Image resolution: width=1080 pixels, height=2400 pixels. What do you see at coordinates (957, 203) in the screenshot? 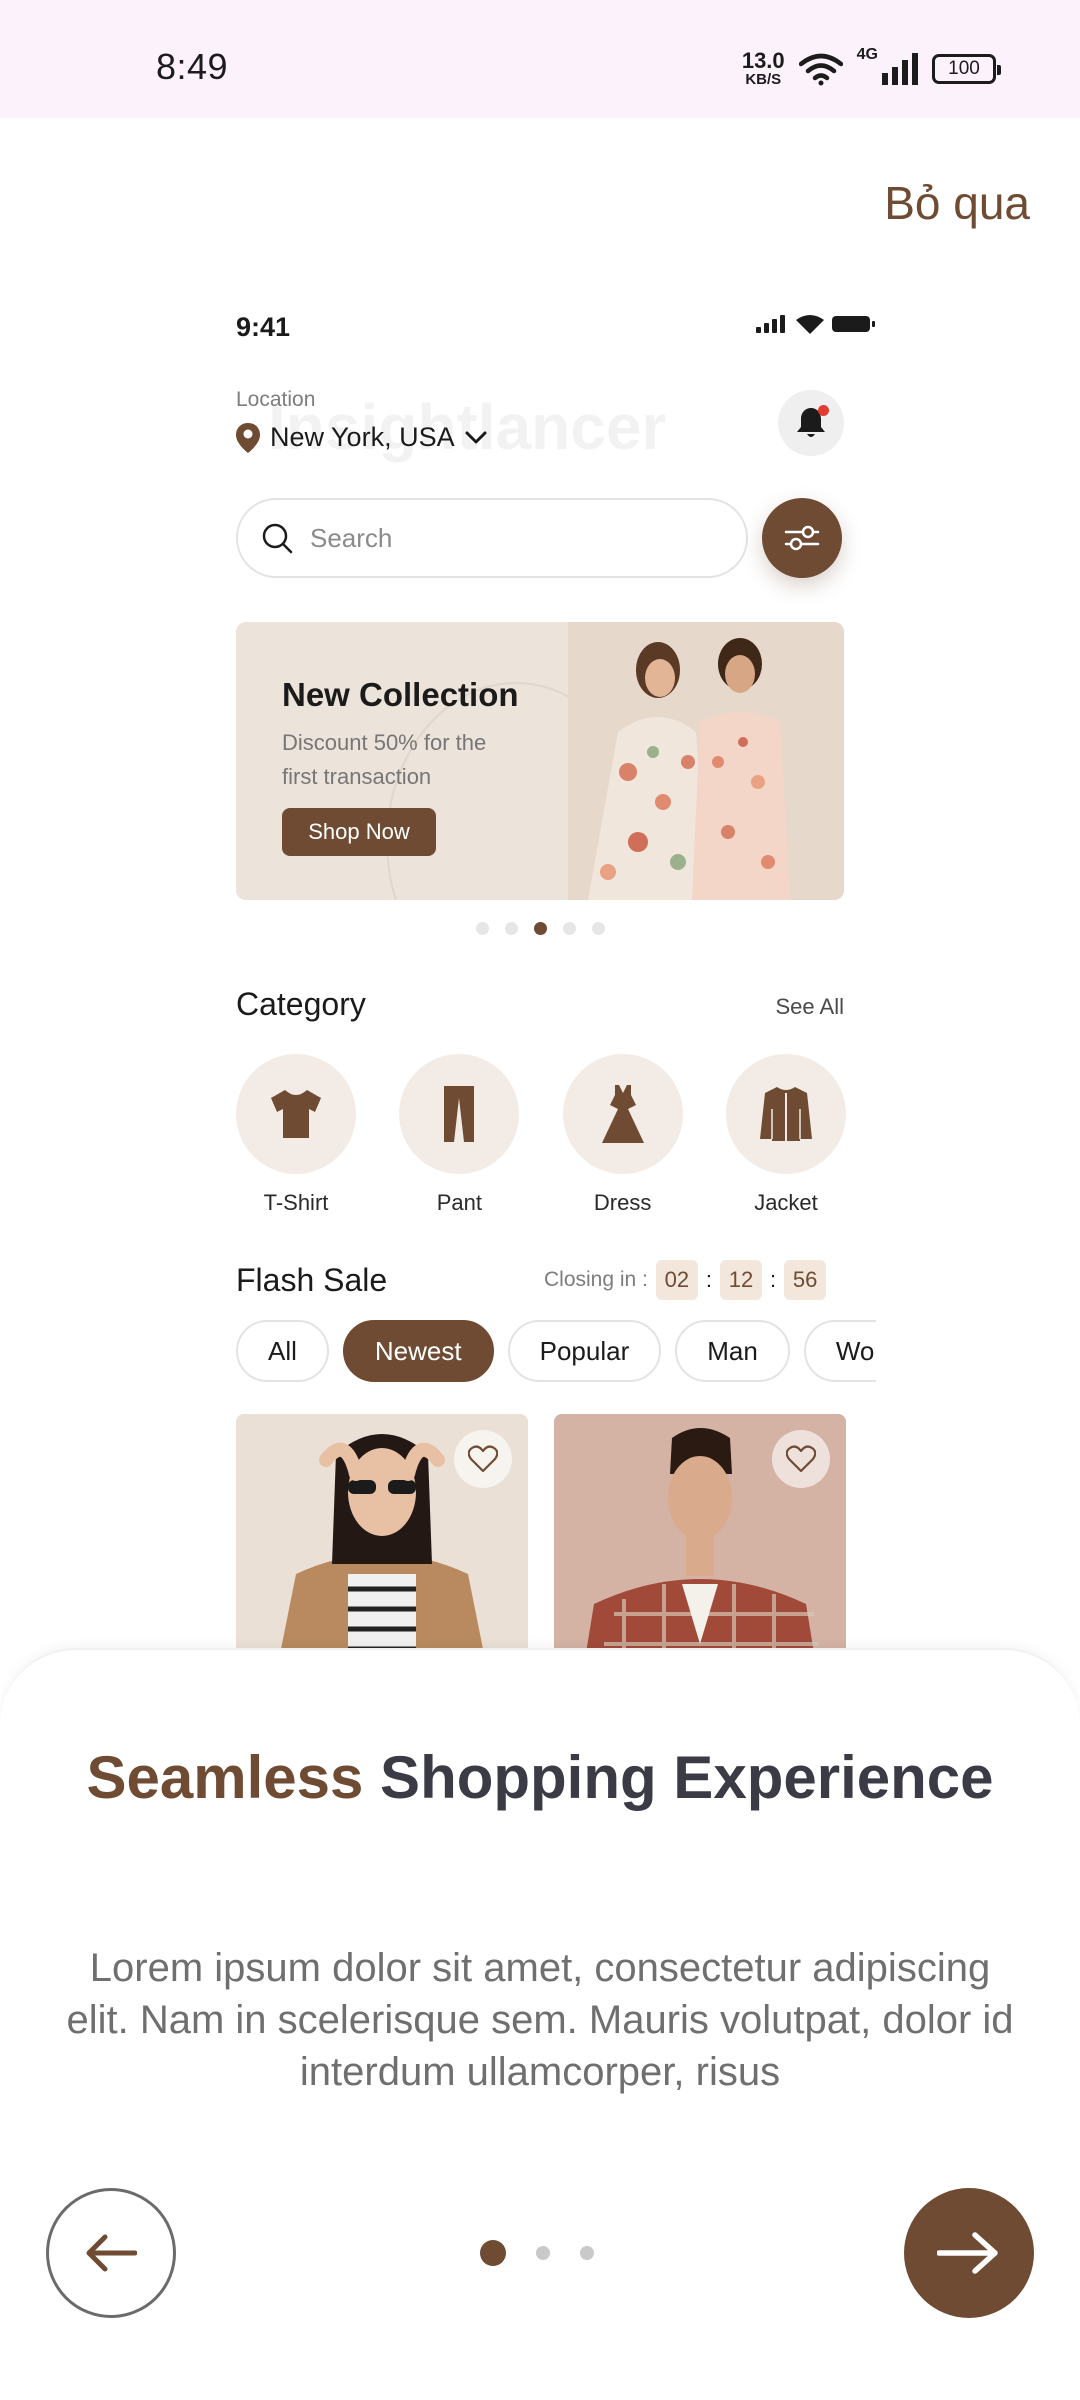
I see `skip-button: Bỏ qua` at bounding box center [957, 203].